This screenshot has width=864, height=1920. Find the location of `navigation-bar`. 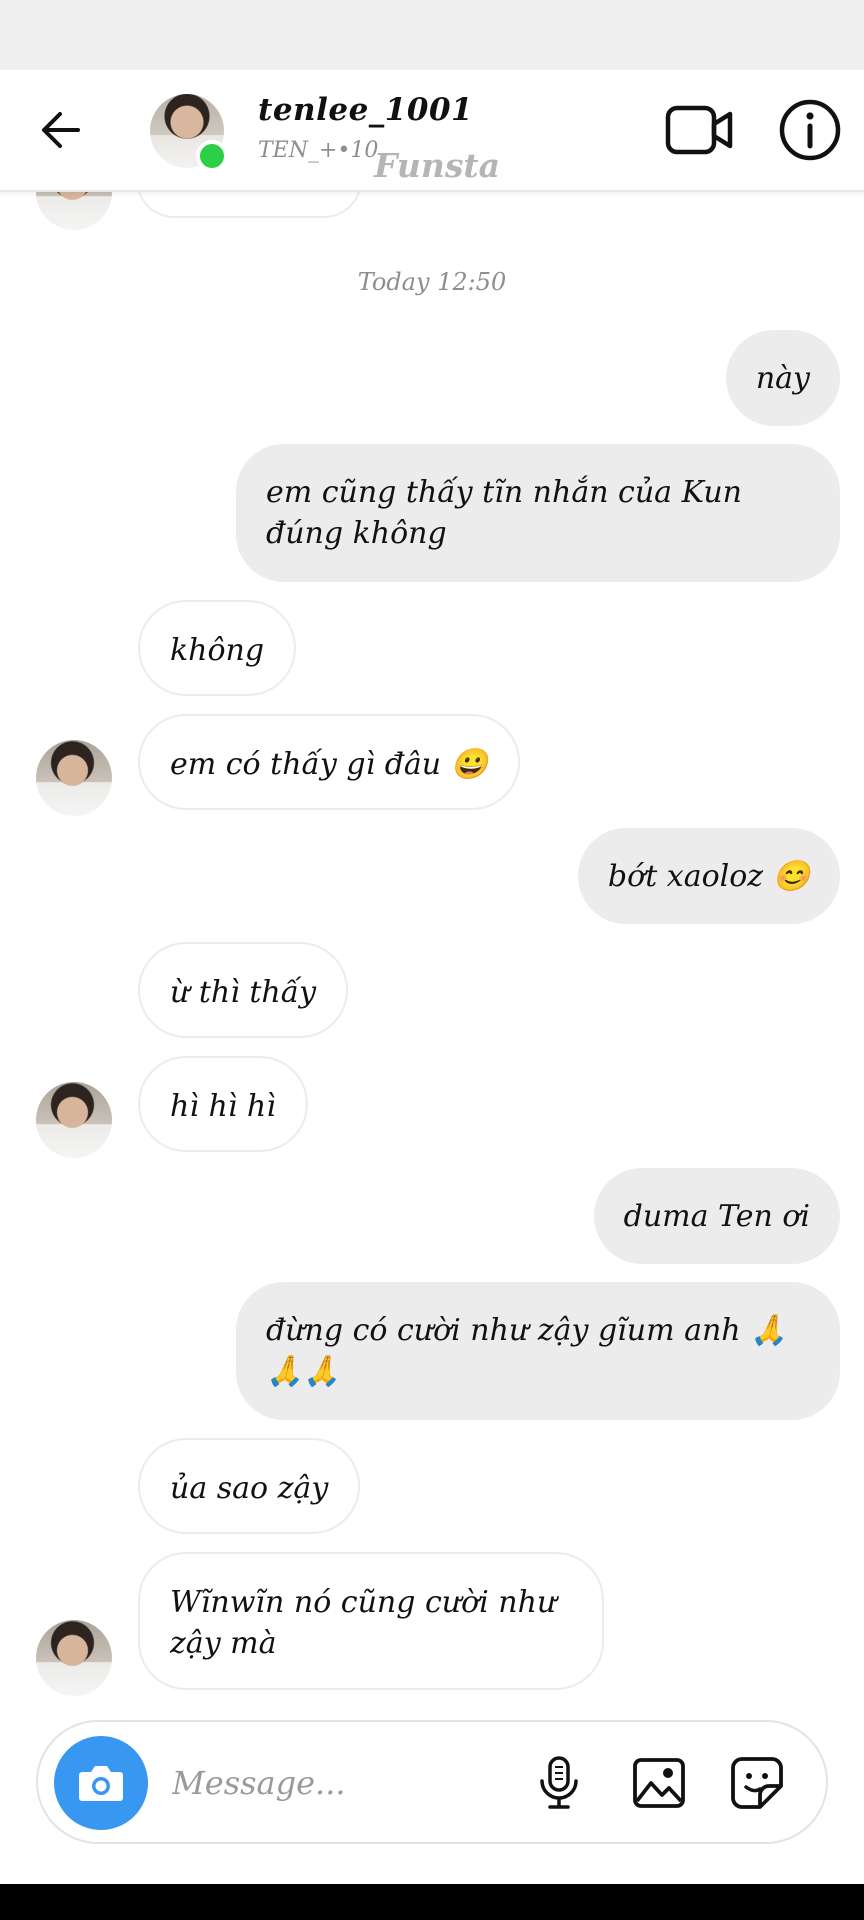

navigation-bar is located at coordinates (432, 1902).